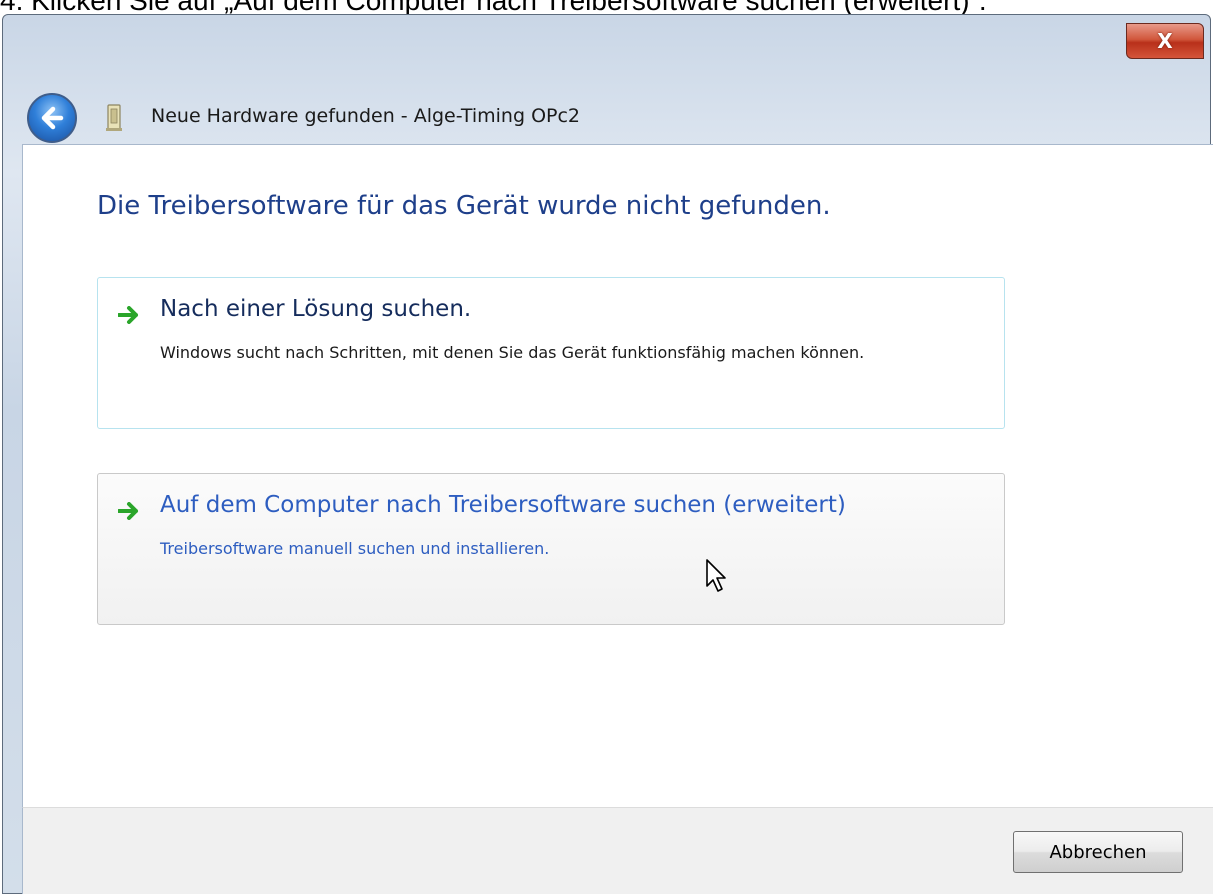  What do you see at coordinates (617, 850) in the screenshot?
I see `dialog-footer: Abbrechen` at bounding box center [617, 850].